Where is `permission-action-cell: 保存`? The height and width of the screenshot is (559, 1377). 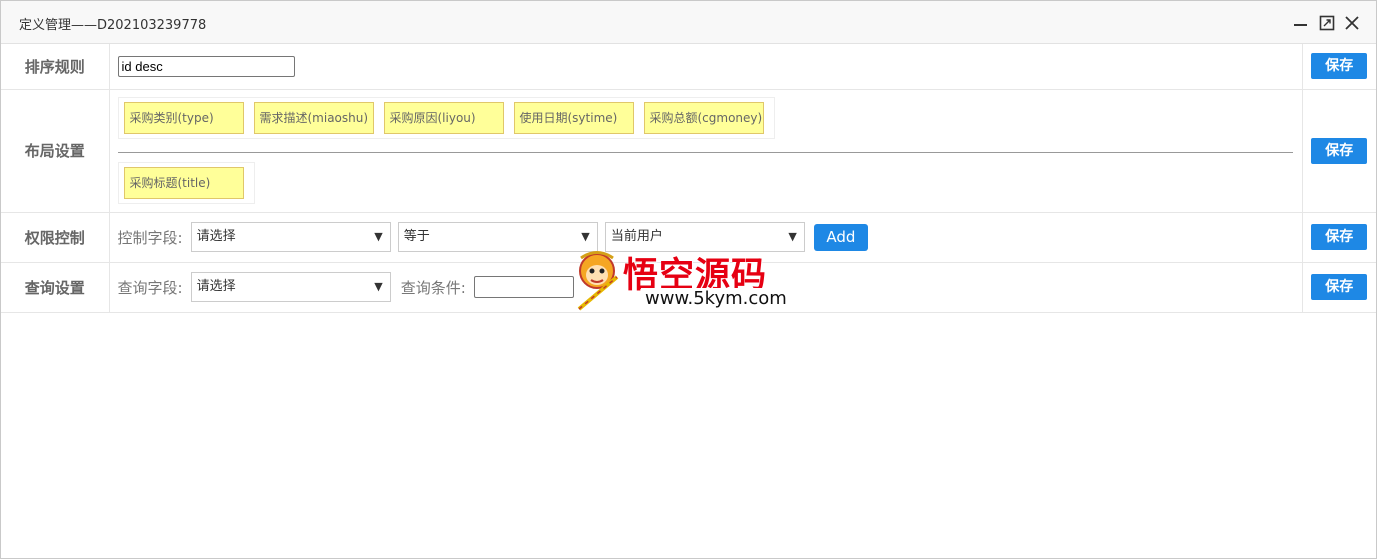
permission-action-cell: 保存 is located at coordinates (1339, 237).